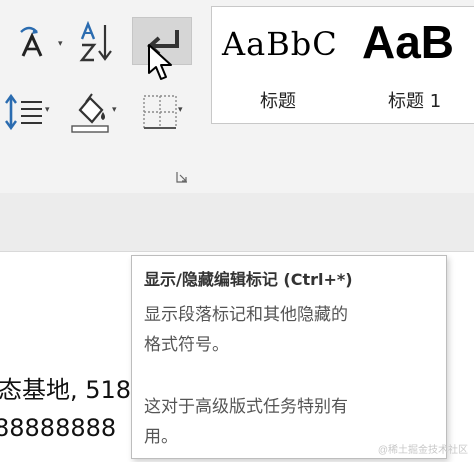 Image resolution: width=474 pixels, height=462 pixels. What do you see at coordinates (237, 222) in the screenshot?
I see `ribbon-bottom-band` at bounding box center [237, 222].